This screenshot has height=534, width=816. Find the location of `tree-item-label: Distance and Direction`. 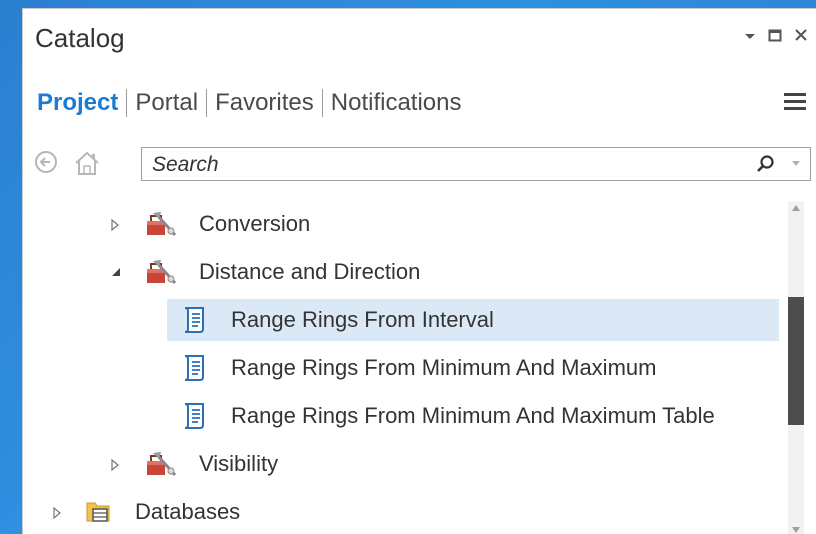

tree-item-label: Distance and Direction is located at coordinates (310, 271).